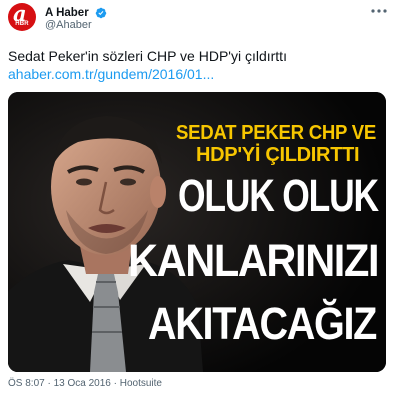  What do you see at coordinates (68, 25) in the screenshot?
I see `handle: @Ahaber` at bounding box center [68, 25].